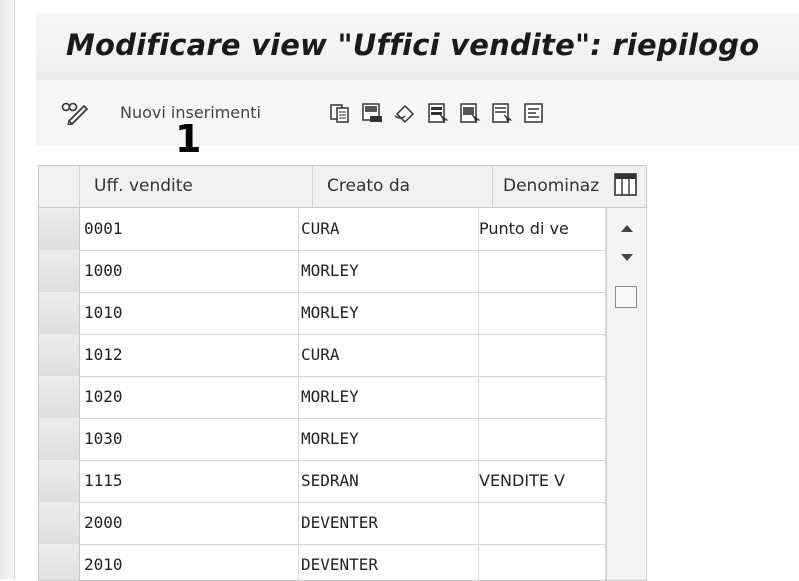 This screenshot has width=799, height=581. Describe the element at coordinates (403, 187) in the screenshot. I see `column-header-creato-da: Creato da` at that location.